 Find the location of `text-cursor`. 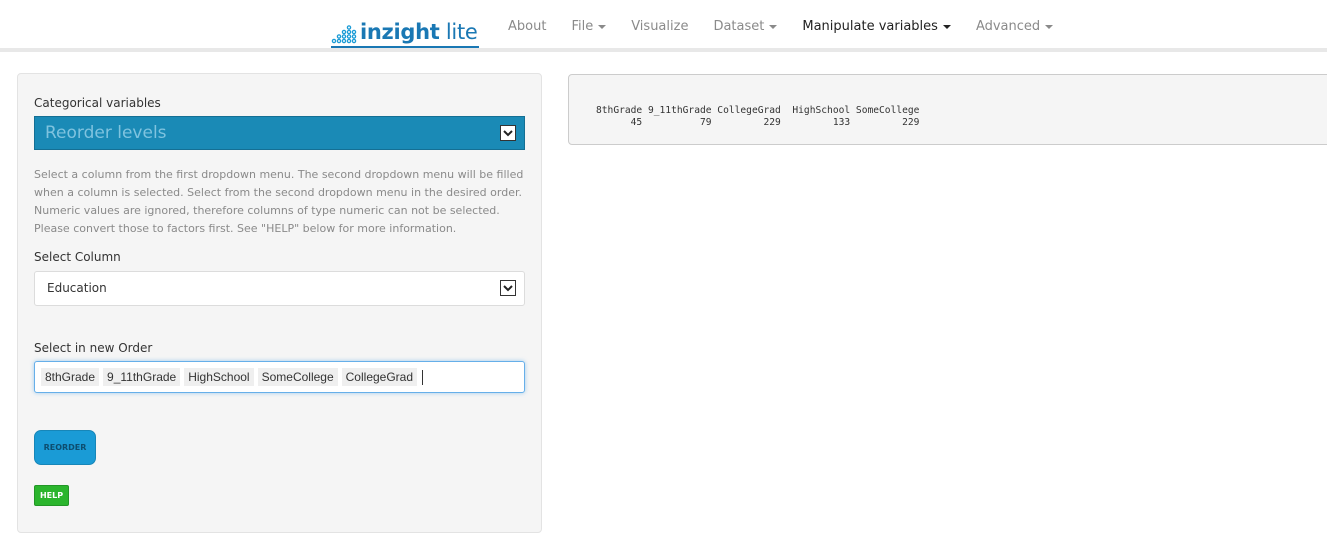

text-cursor is located at coordinates (423, 377).